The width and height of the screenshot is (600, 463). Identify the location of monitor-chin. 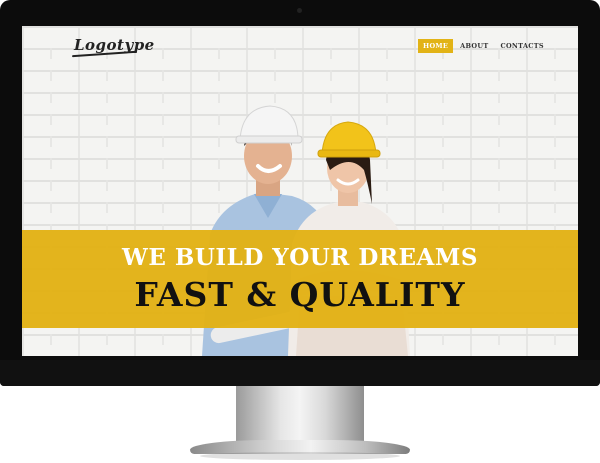
(300, 373).